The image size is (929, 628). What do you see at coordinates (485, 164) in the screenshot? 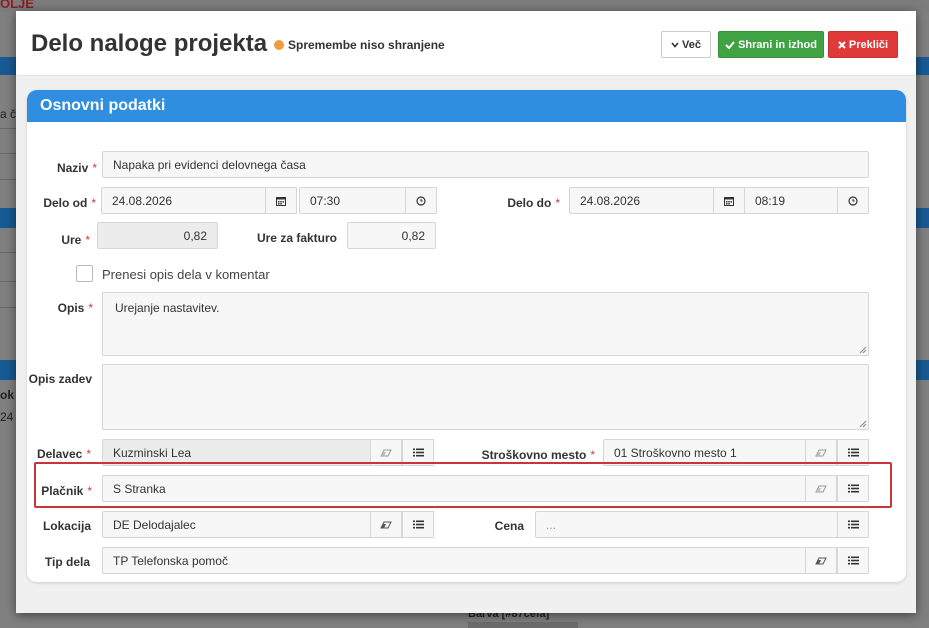
I see `naziv-input: Napaka pri evidenci delovnega časa` at bounding box center [485, 164].